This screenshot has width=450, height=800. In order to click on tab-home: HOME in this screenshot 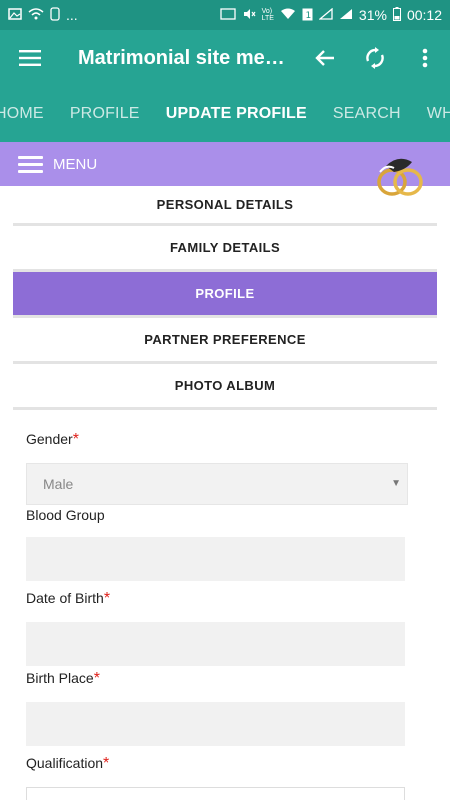, I will do `click(28, 114)`.